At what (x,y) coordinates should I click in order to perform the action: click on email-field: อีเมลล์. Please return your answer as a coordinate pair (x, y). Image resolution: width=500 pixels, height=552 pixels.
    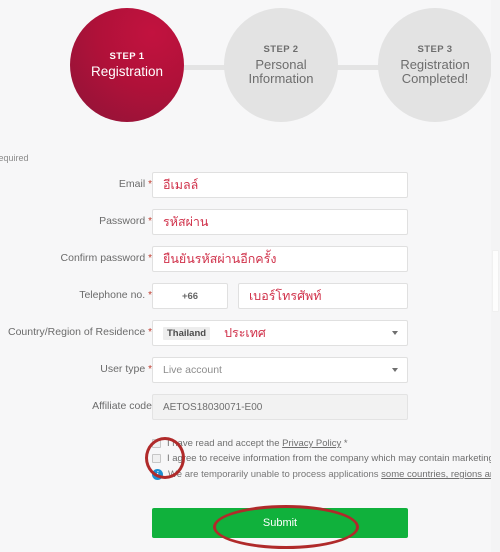
    Looking at the image, I should click on (280, 185).